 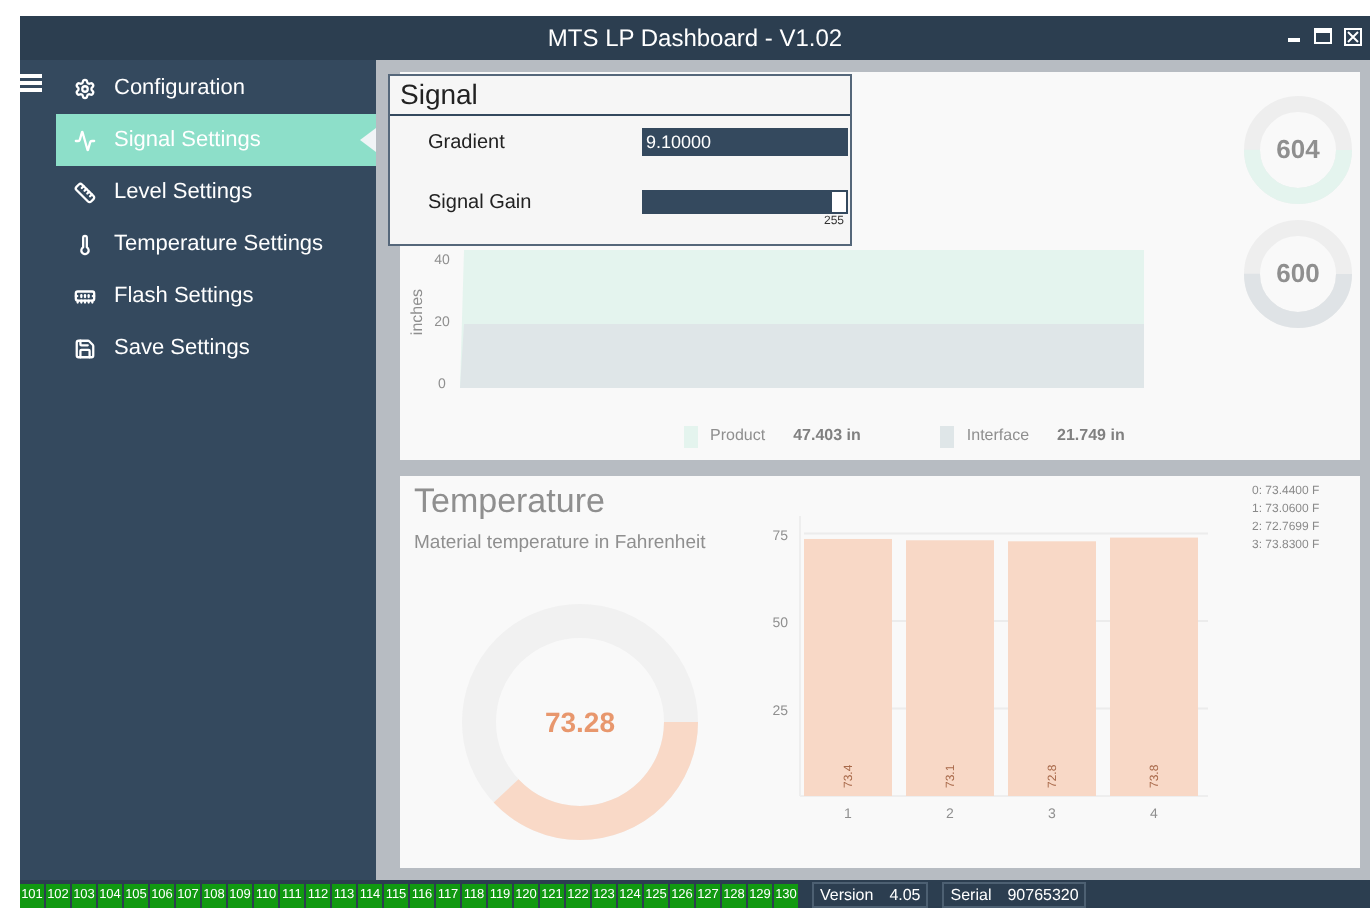 I want to click on gear-icon, so click(x=85, y=88).